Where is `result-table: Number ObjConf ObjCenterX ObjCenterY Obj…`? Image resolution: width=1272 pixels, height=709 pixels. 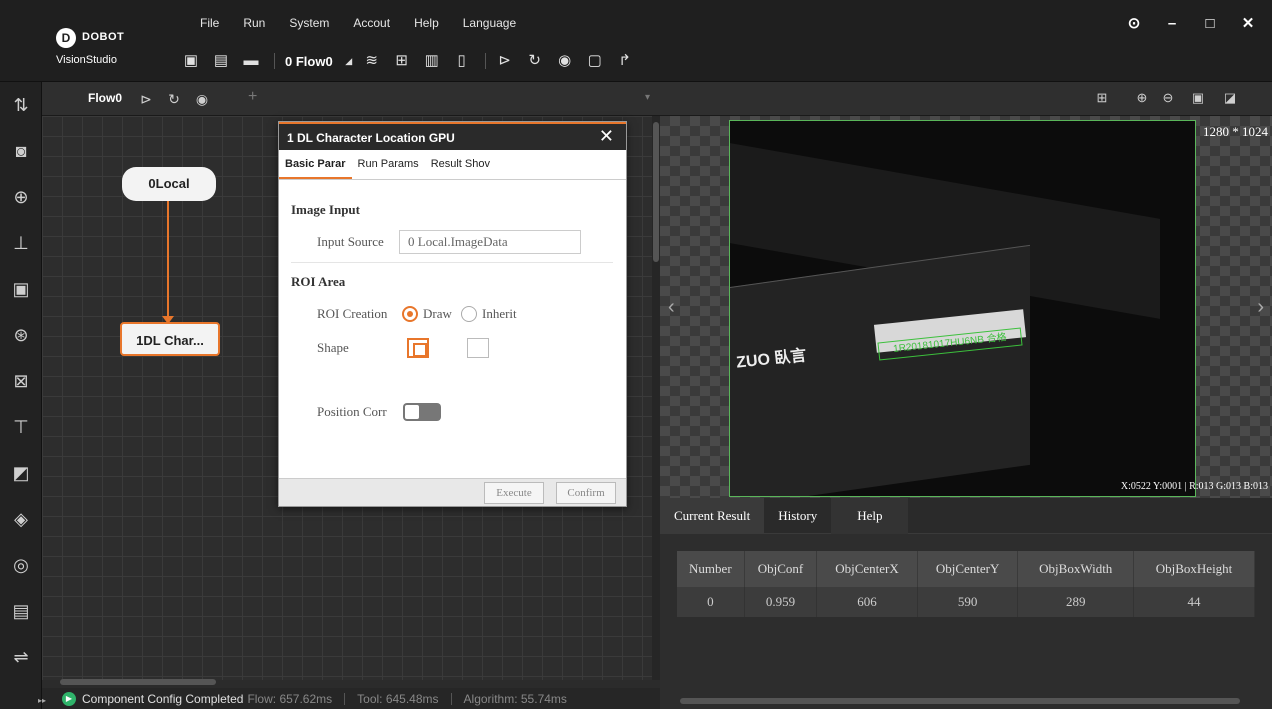 result-table: Number ObjConf ObjCenterX ObjCenterY Obj… is located at coordinates (966, 584).